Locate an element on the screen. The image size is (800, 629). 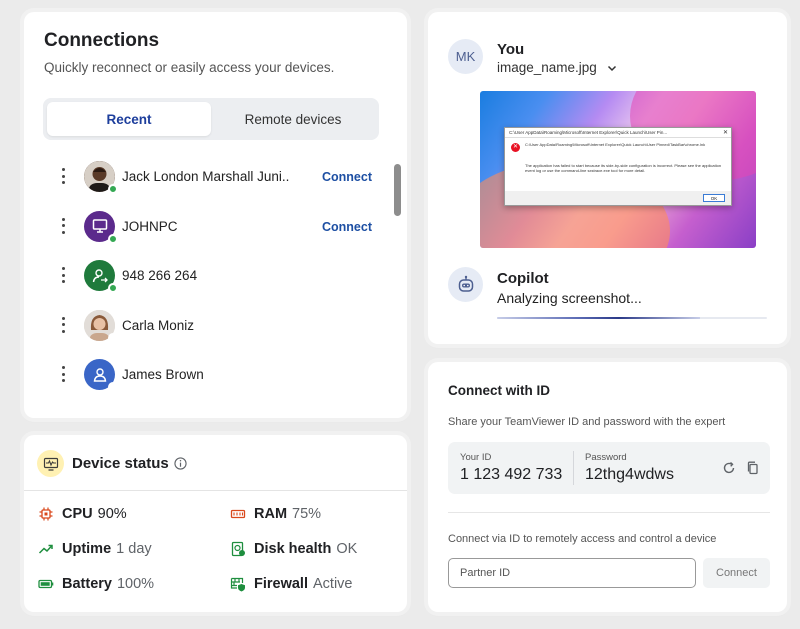
close-icon: ✕ is located at coordinates (725, 133).